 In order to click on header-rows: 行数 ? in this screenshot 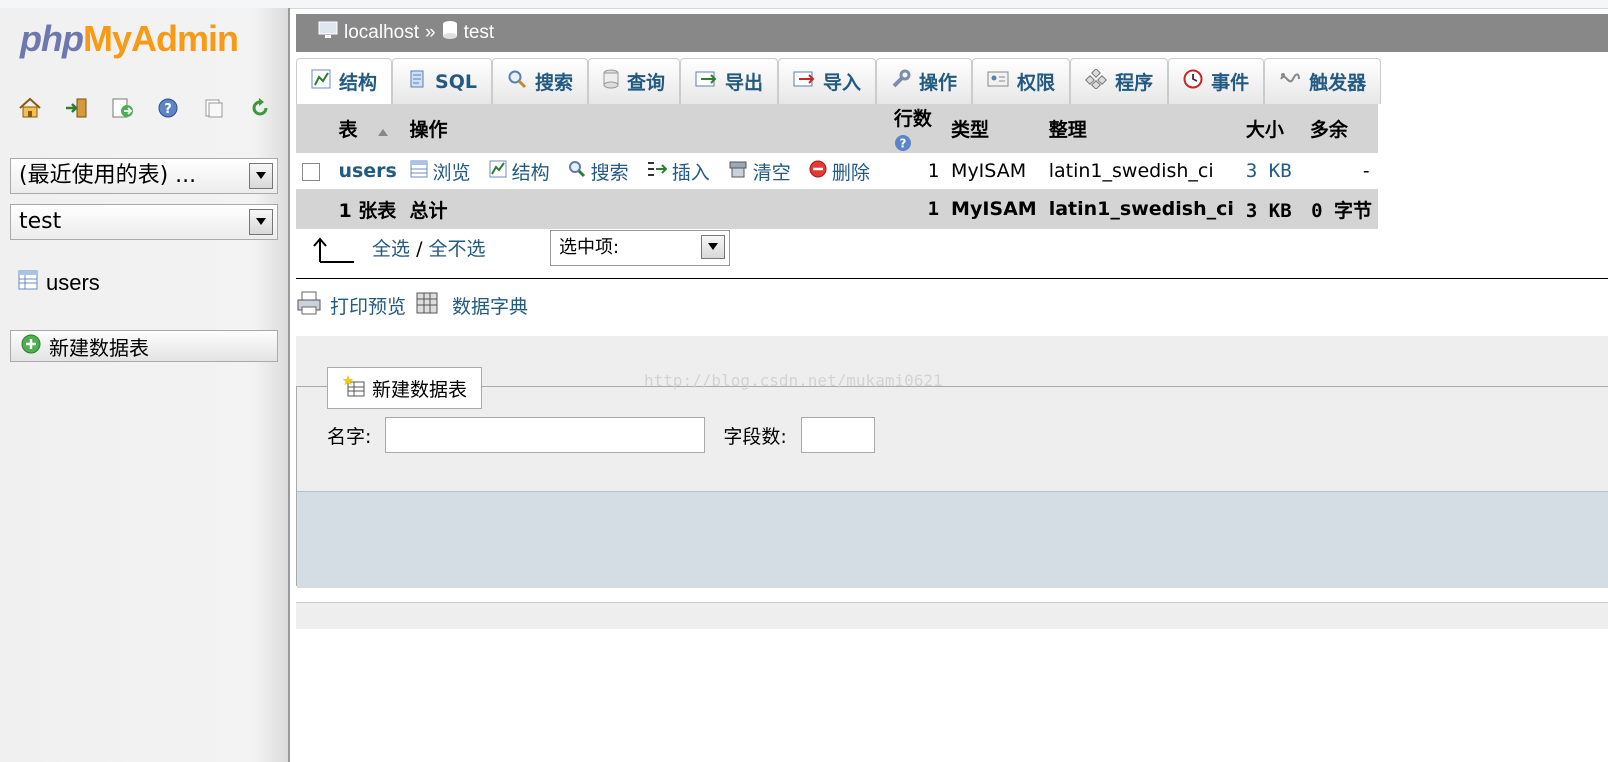, I will do `click(916, 128)`.